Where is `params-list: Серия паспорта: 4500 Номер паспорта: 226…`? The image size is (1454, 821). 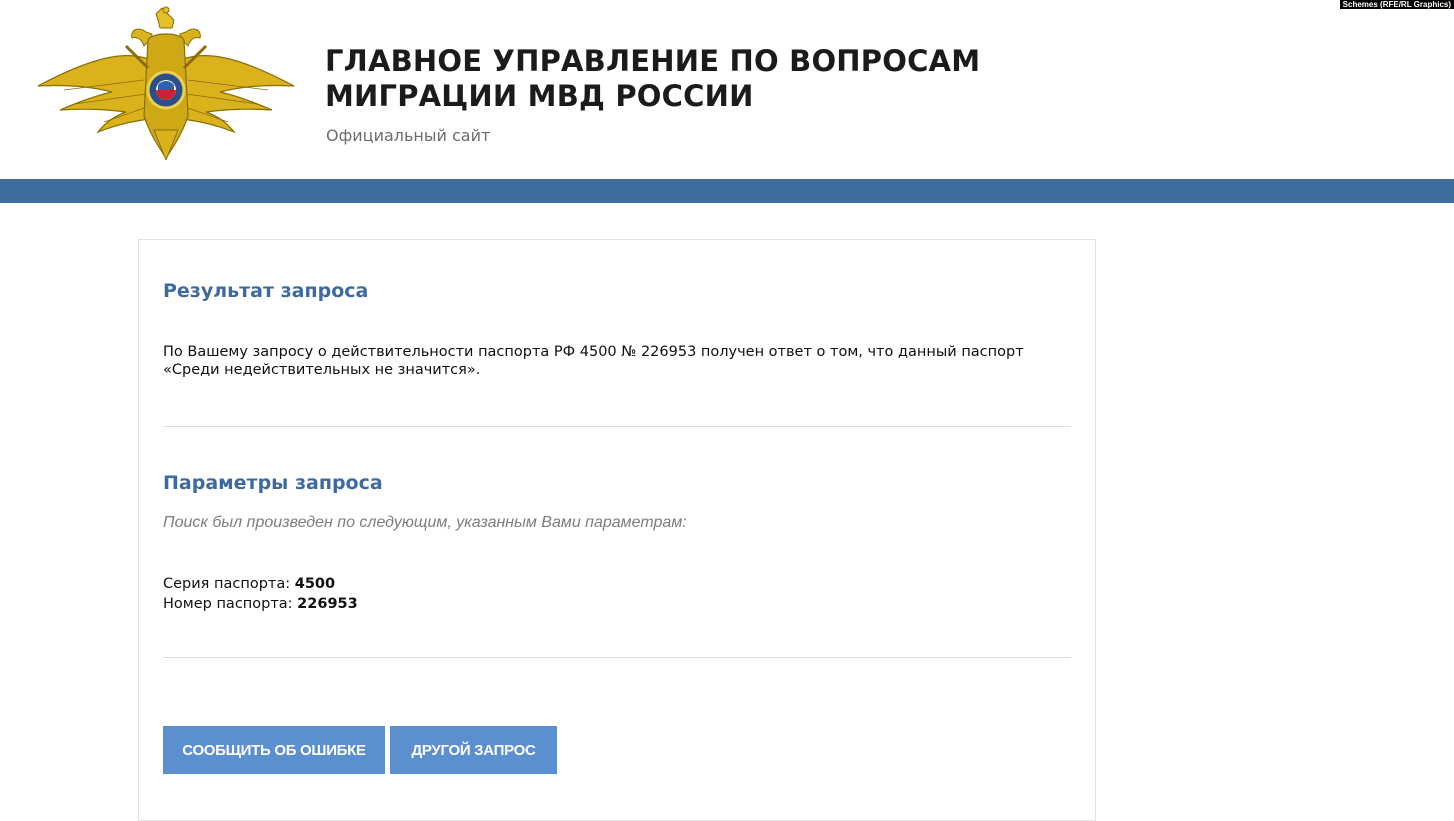 params-list: Серия паспорта: 4500 Номер паспорта: 226… is located at coordinates (260, 594).